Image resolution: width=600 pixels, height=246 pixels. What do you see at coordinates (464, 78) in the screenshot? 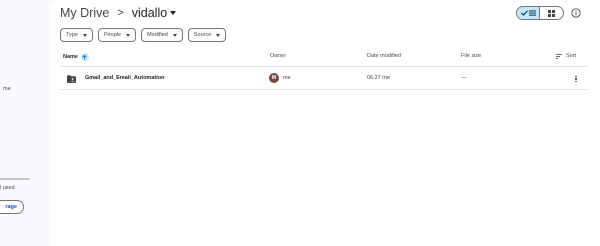
I see `file-size-cell: —` at bounding box center [464, 78].